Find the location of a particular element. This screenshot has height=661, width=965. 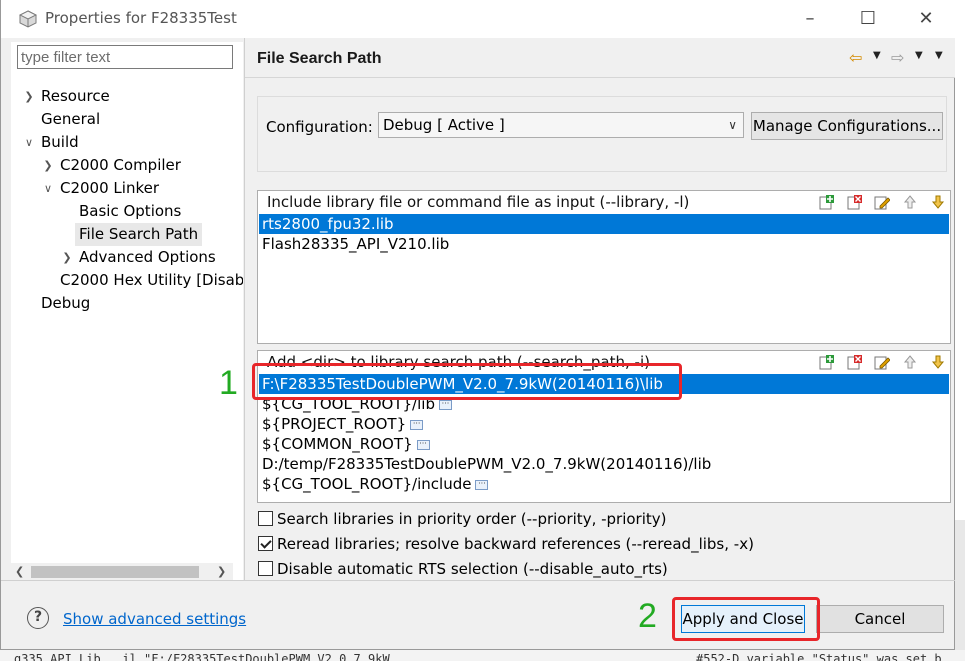

tree-item-basic-options: Basic Options is located at coordinates (130, 211).